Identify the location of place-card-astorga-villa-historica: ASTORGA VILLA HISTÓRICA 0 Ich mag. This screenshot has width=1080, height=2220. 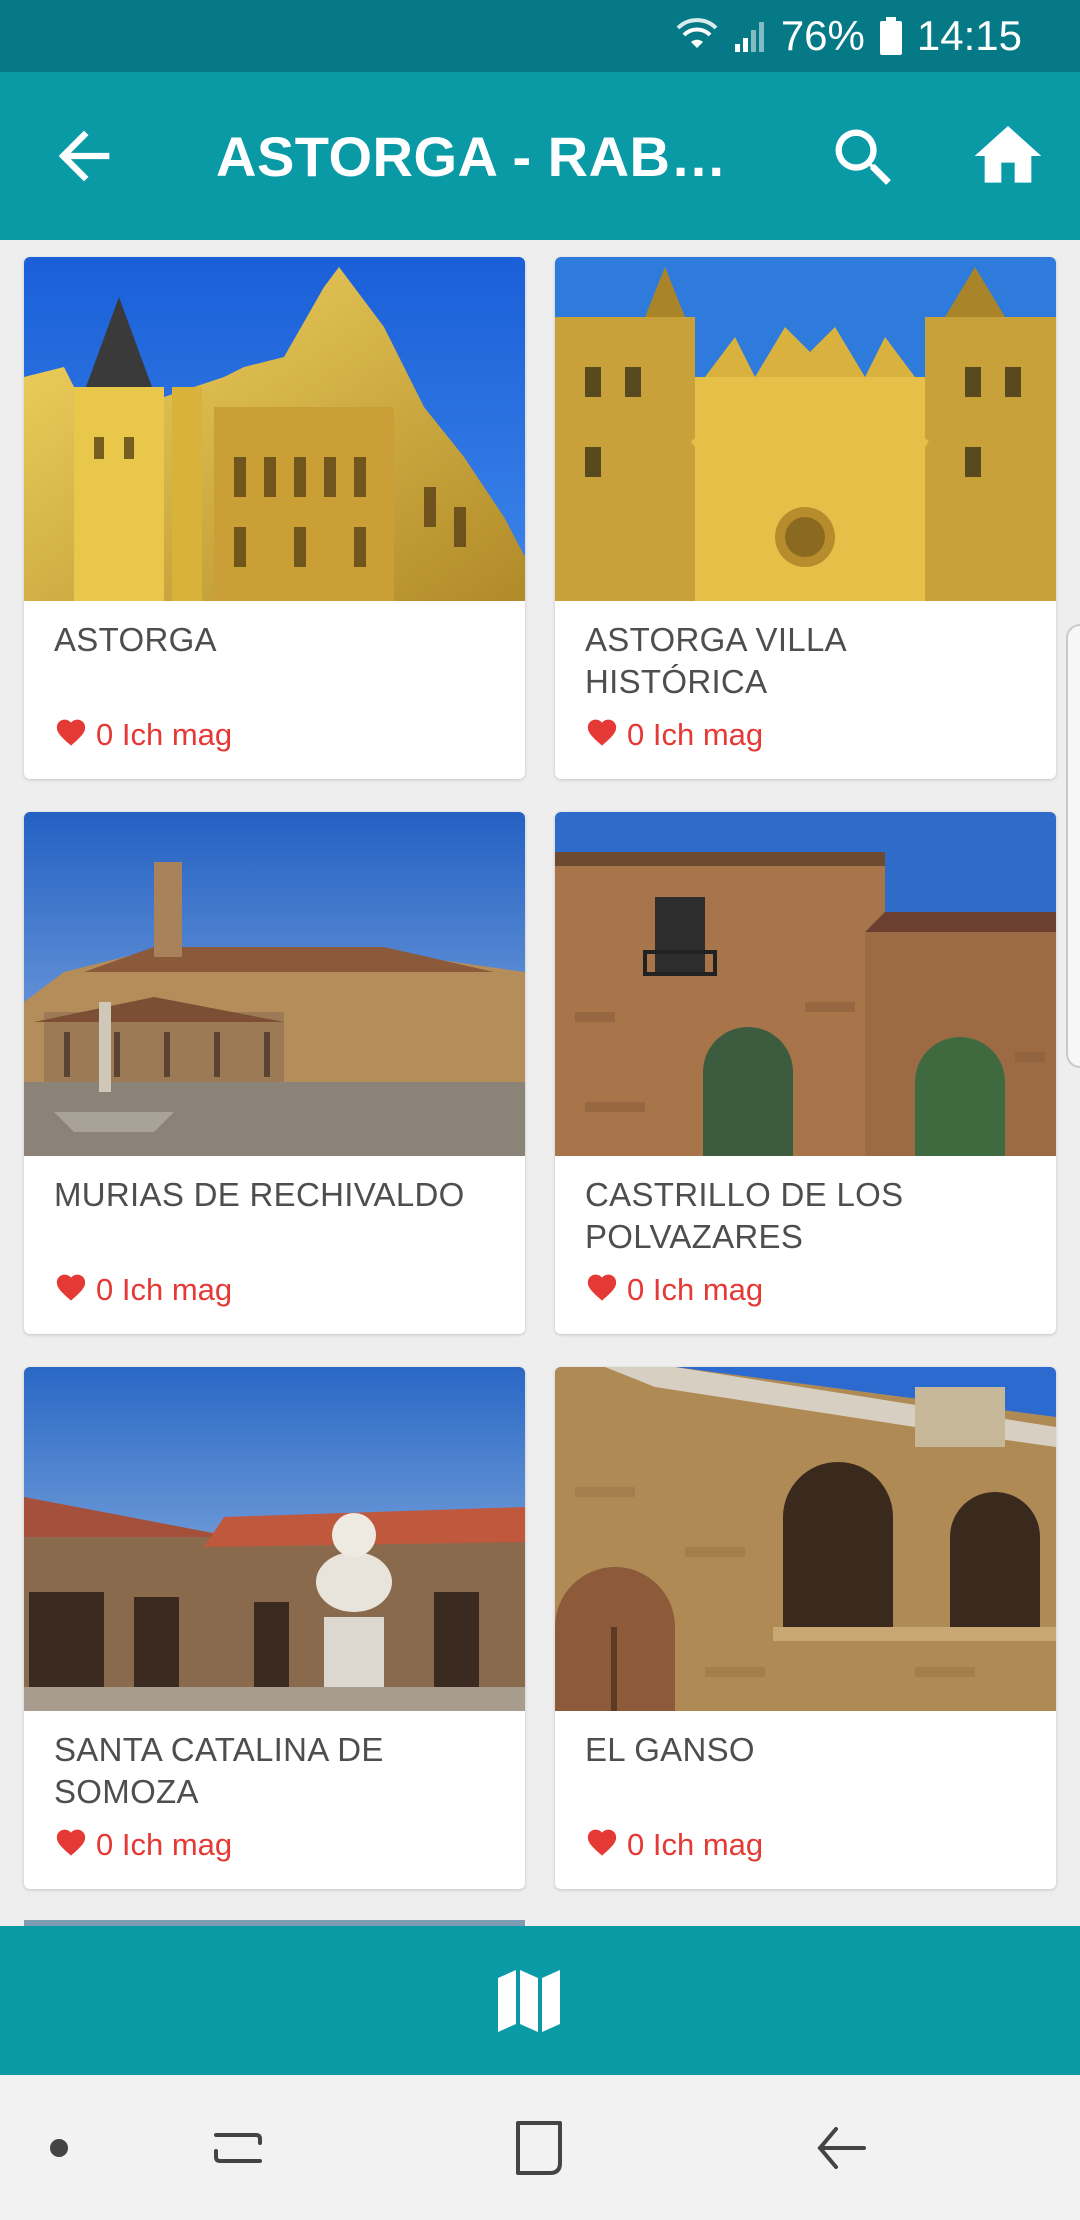
(805, 518).